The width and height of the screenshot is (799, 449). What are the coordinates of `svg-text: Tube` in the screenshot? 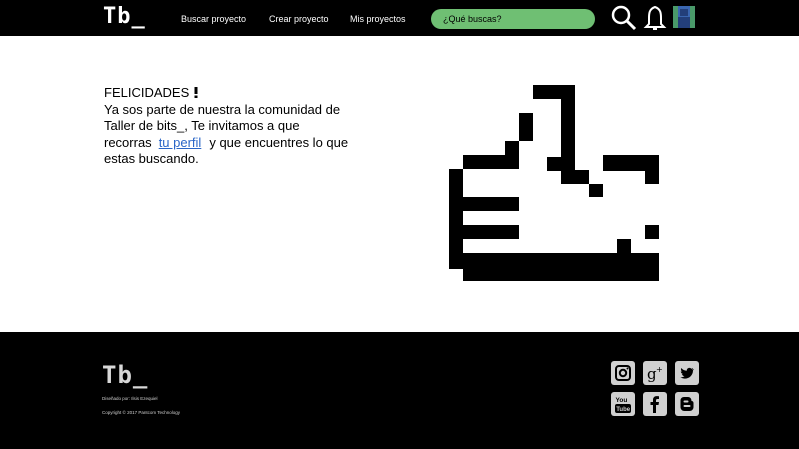 It's located at (623, 410).